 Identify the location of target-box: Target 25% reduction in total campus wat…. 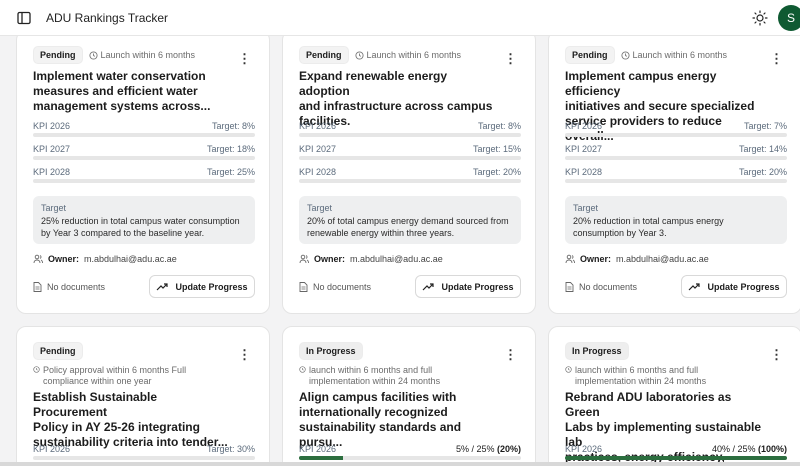
(144, 220).